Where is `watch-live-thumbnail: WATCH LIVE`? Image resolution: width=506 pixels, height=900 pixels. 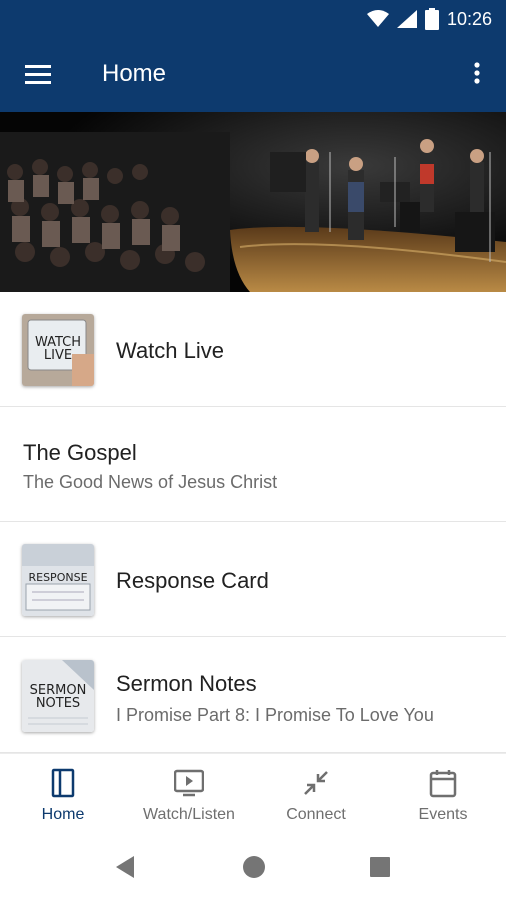 watch-live-thumbnail: WATCH LIVE is located at coordinates (58, 350).